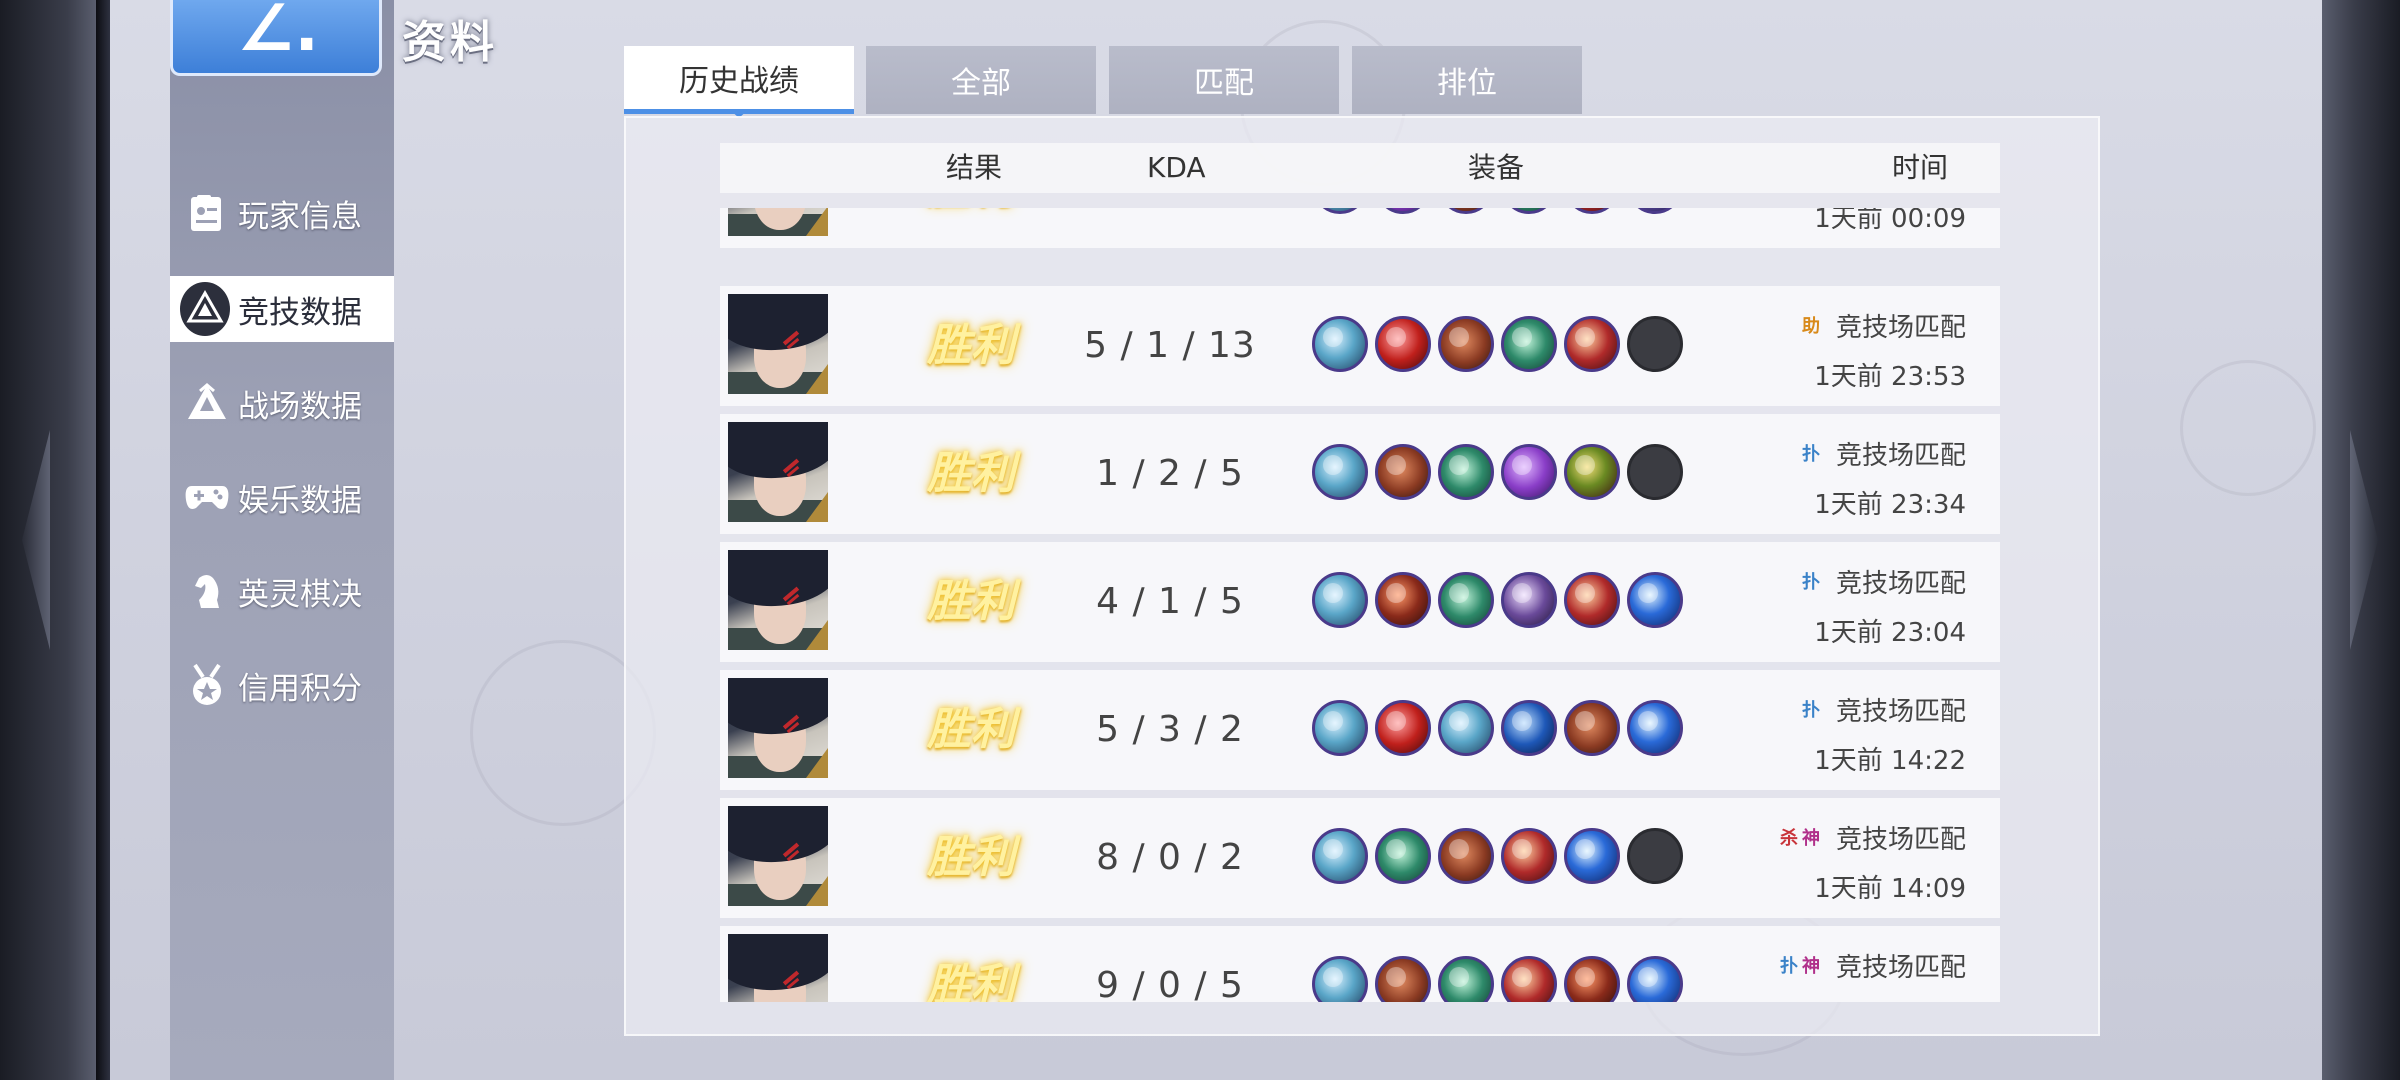 The width and height of the screenshot is (2400, 1080). Describe the element at coordinates (1890, 889) in the screenshot. I see `match-time: 1天前 14:09` at that location.